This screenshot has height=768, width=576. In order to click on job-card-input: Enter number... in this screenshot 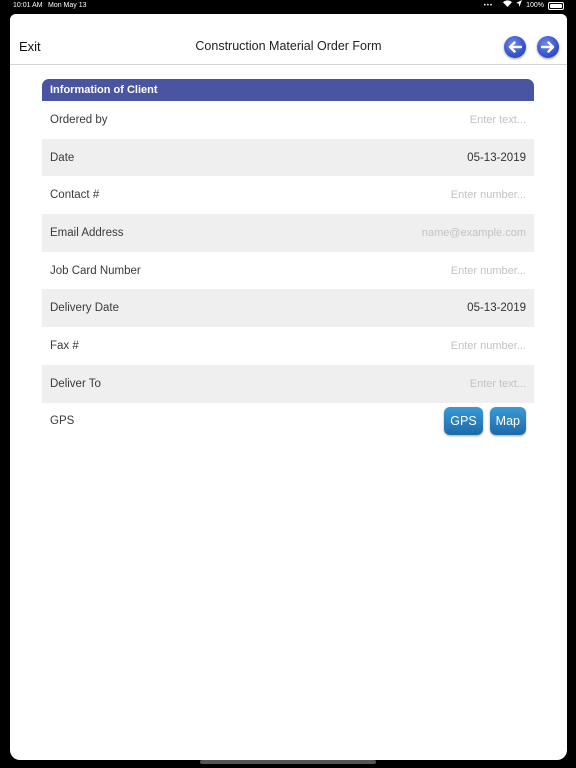, I will do `click(488, 271)`.